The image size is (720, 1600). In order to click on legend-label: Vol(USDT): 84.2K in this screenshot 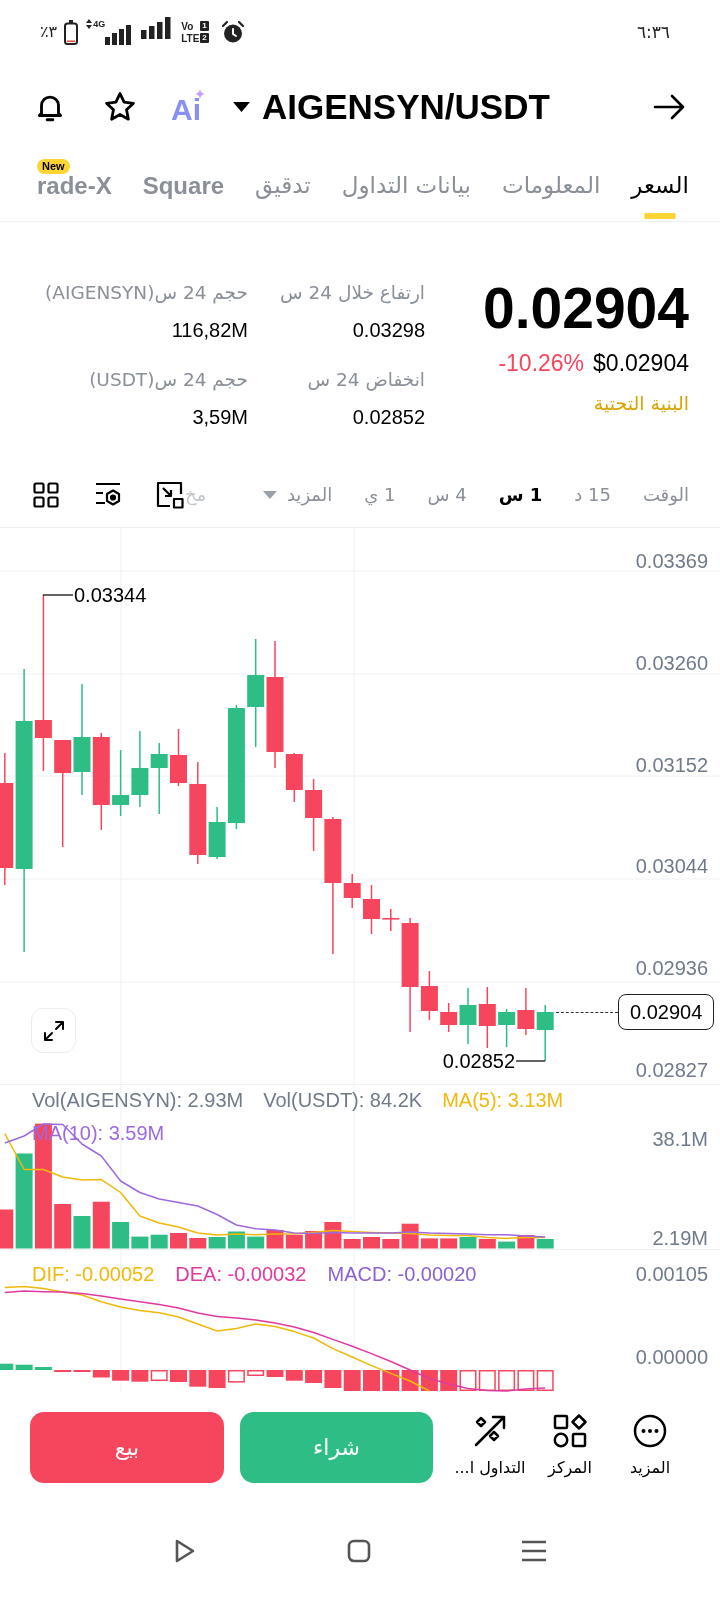, I will do `click(343, 1100)`.